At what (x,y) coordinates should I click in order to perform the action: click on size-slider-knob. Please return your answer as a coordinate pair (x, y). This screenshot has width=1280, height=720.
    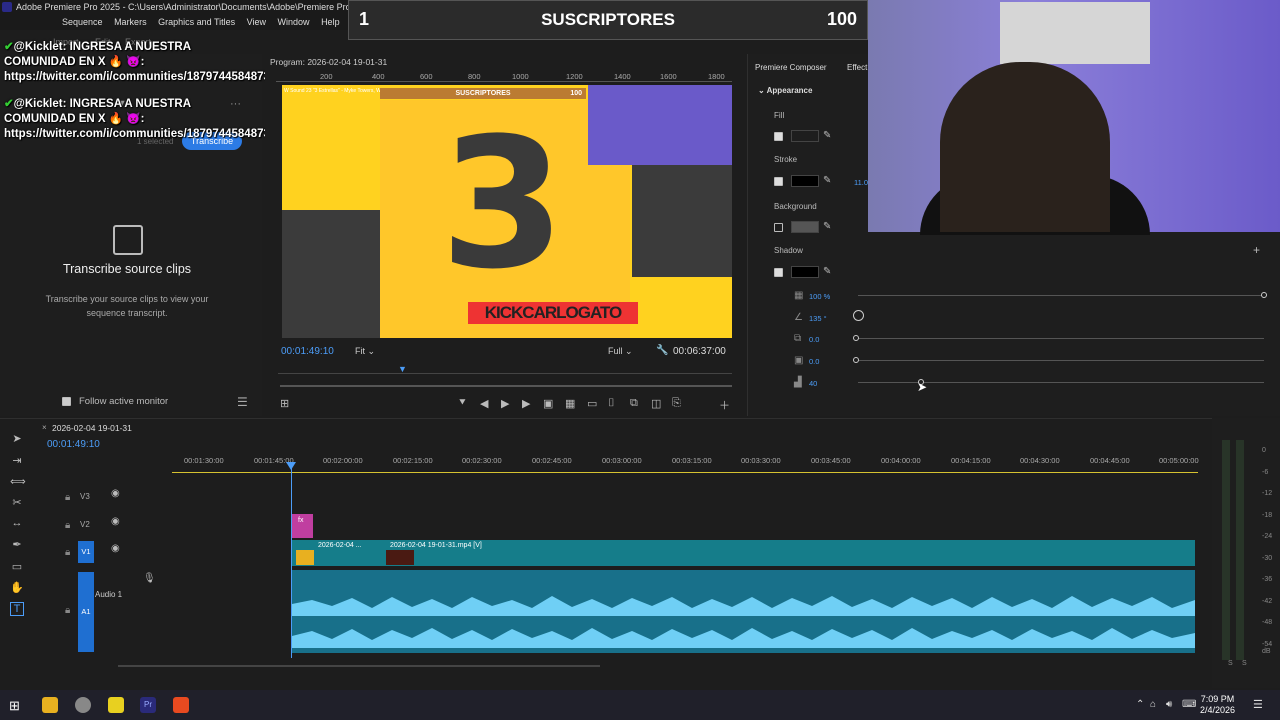
    Looking at the image, I should click on (856, 360).